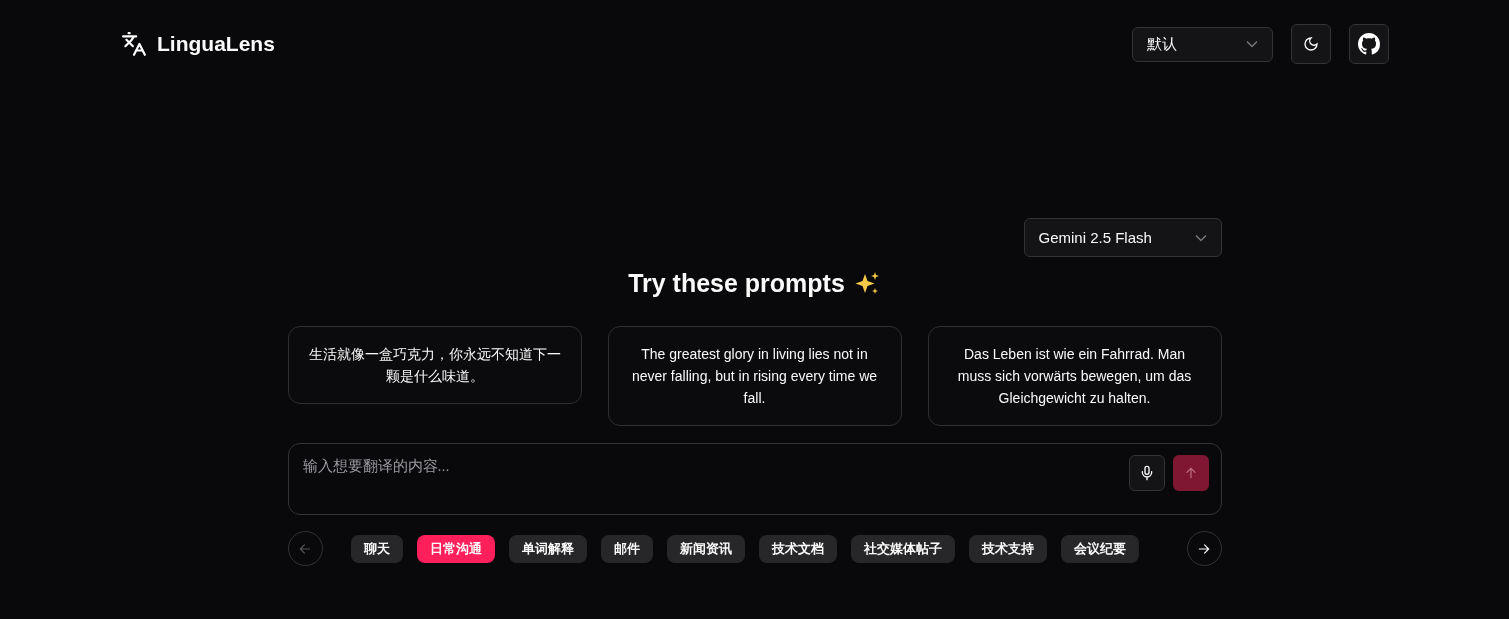 This screenshot has height=619, width=1509. What do you see at coordinates (1074, 376) in the screenshot?
I see `prompt-card: Das Leben ist wie ein Fahrrad. Man muss sich vorwärts bewegen, um das Gleichgewicht zu halten.` at bounding box center [1074, 376].